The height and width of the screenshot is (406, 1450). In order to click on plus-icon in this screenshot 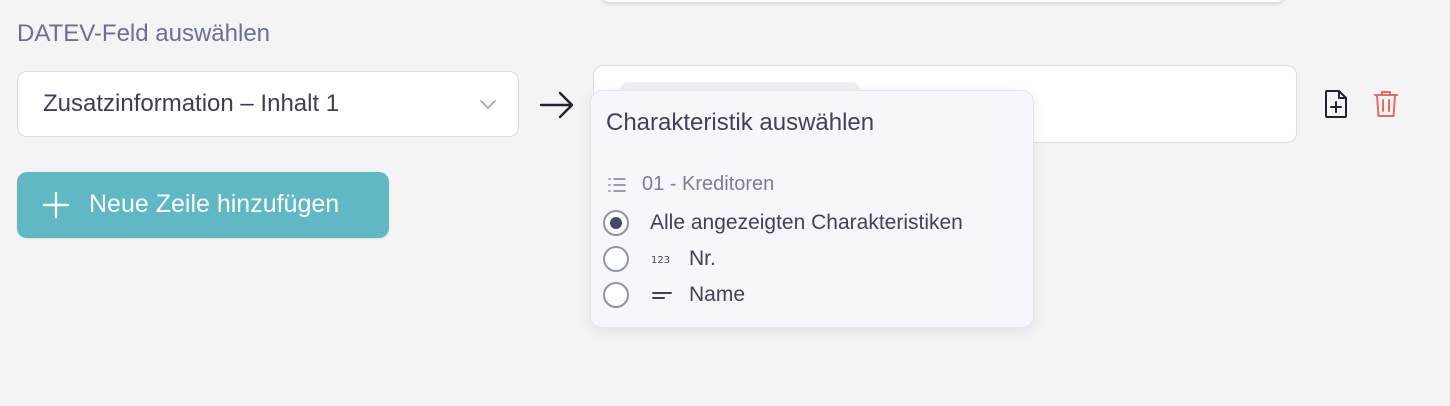, I will do `click(56, 205)`.